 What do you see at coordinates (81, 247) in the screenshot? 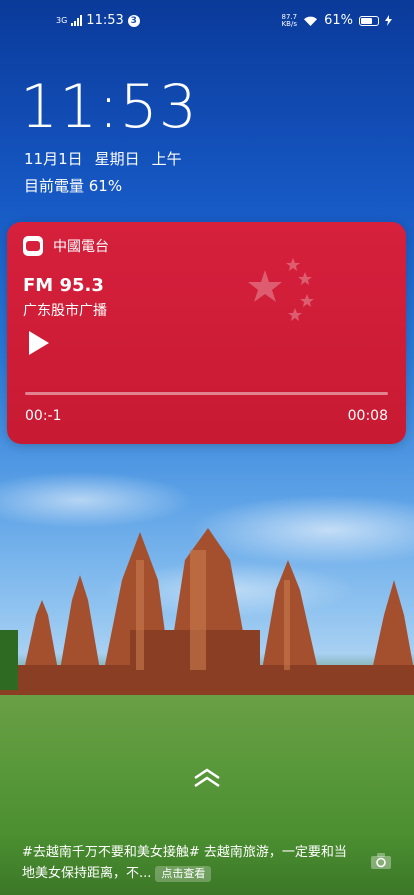
I see `app-name: 中國電台` at bounding box center [81, 247].